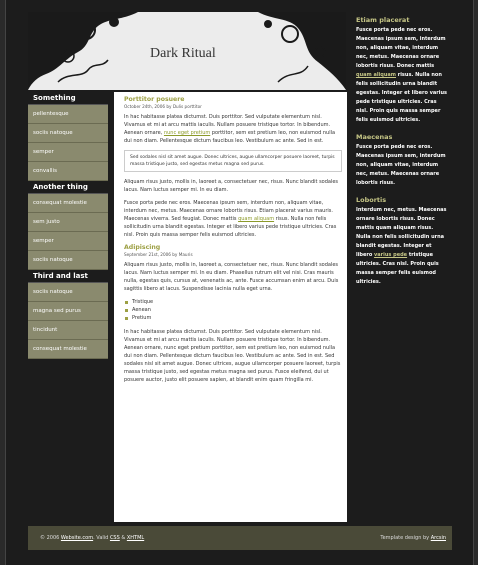  What do you see at coordinates (183, 53) in the screenshot?
I see `site-title: Dark Ritual` at bounding box center [183, 53].